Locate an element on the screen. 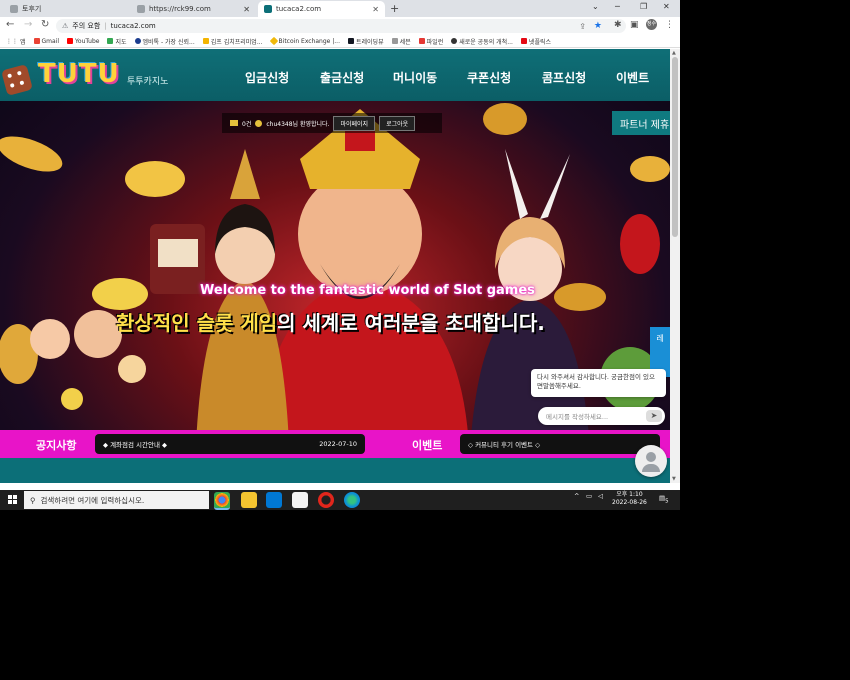 This screenshot has height=680, width=850. menu-icon: ⋮ is located at coordinates (669, 25).